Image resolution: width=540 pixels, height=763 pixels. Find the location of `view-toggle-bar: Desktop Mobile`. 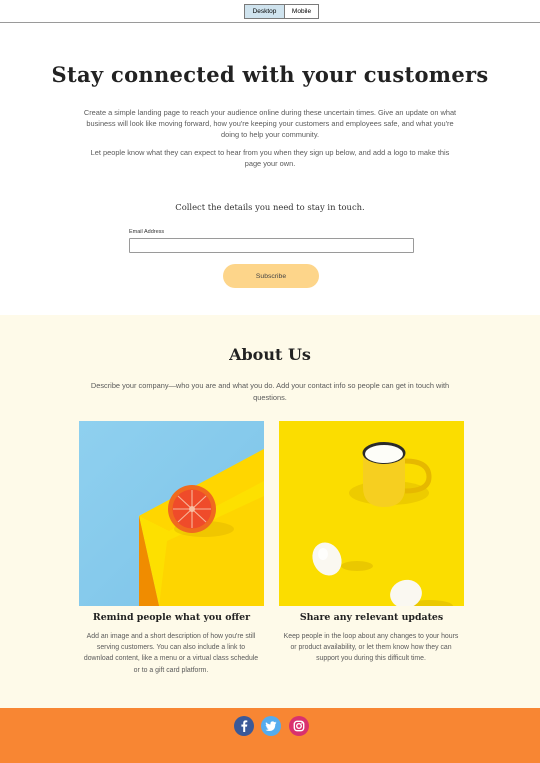

view-toggle-bar: Desktop Mobile is located at coordinates (270, 11).